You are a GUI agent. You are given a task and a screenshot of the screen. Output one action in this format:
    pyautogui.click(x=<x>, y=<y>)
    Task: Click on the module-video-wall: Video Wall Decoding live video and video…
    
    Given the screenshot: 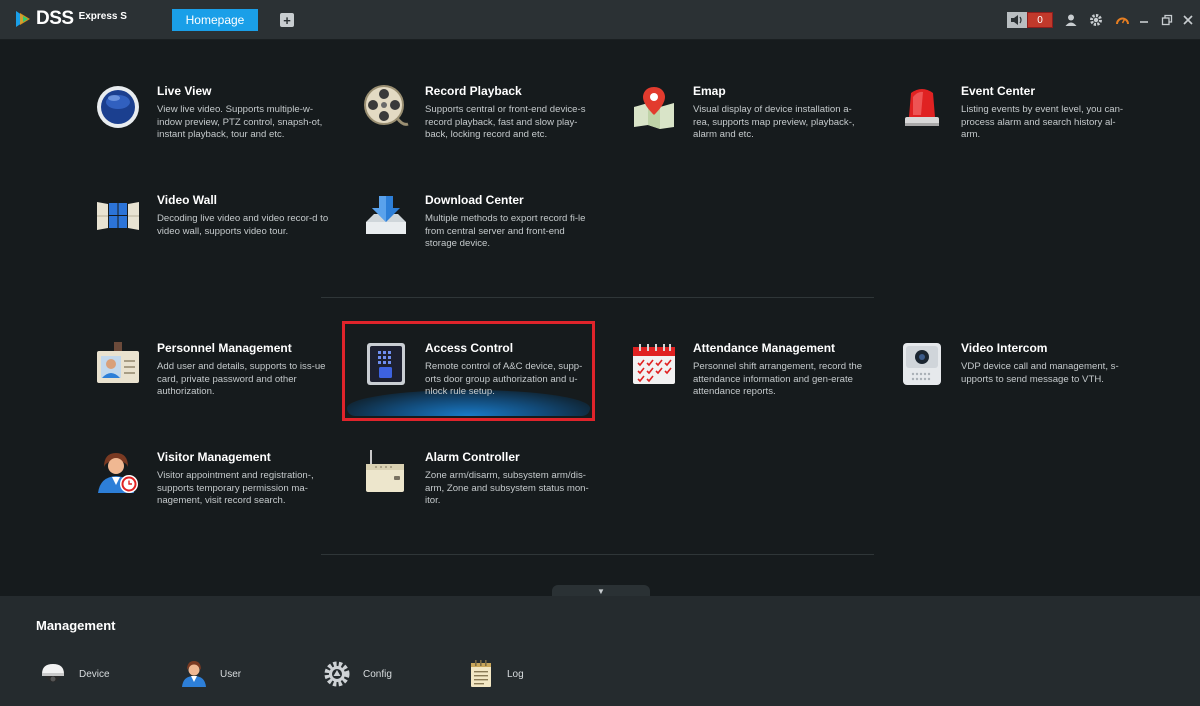 What is the action you would take?
    pyautogui.click(x=220, y=238)
    